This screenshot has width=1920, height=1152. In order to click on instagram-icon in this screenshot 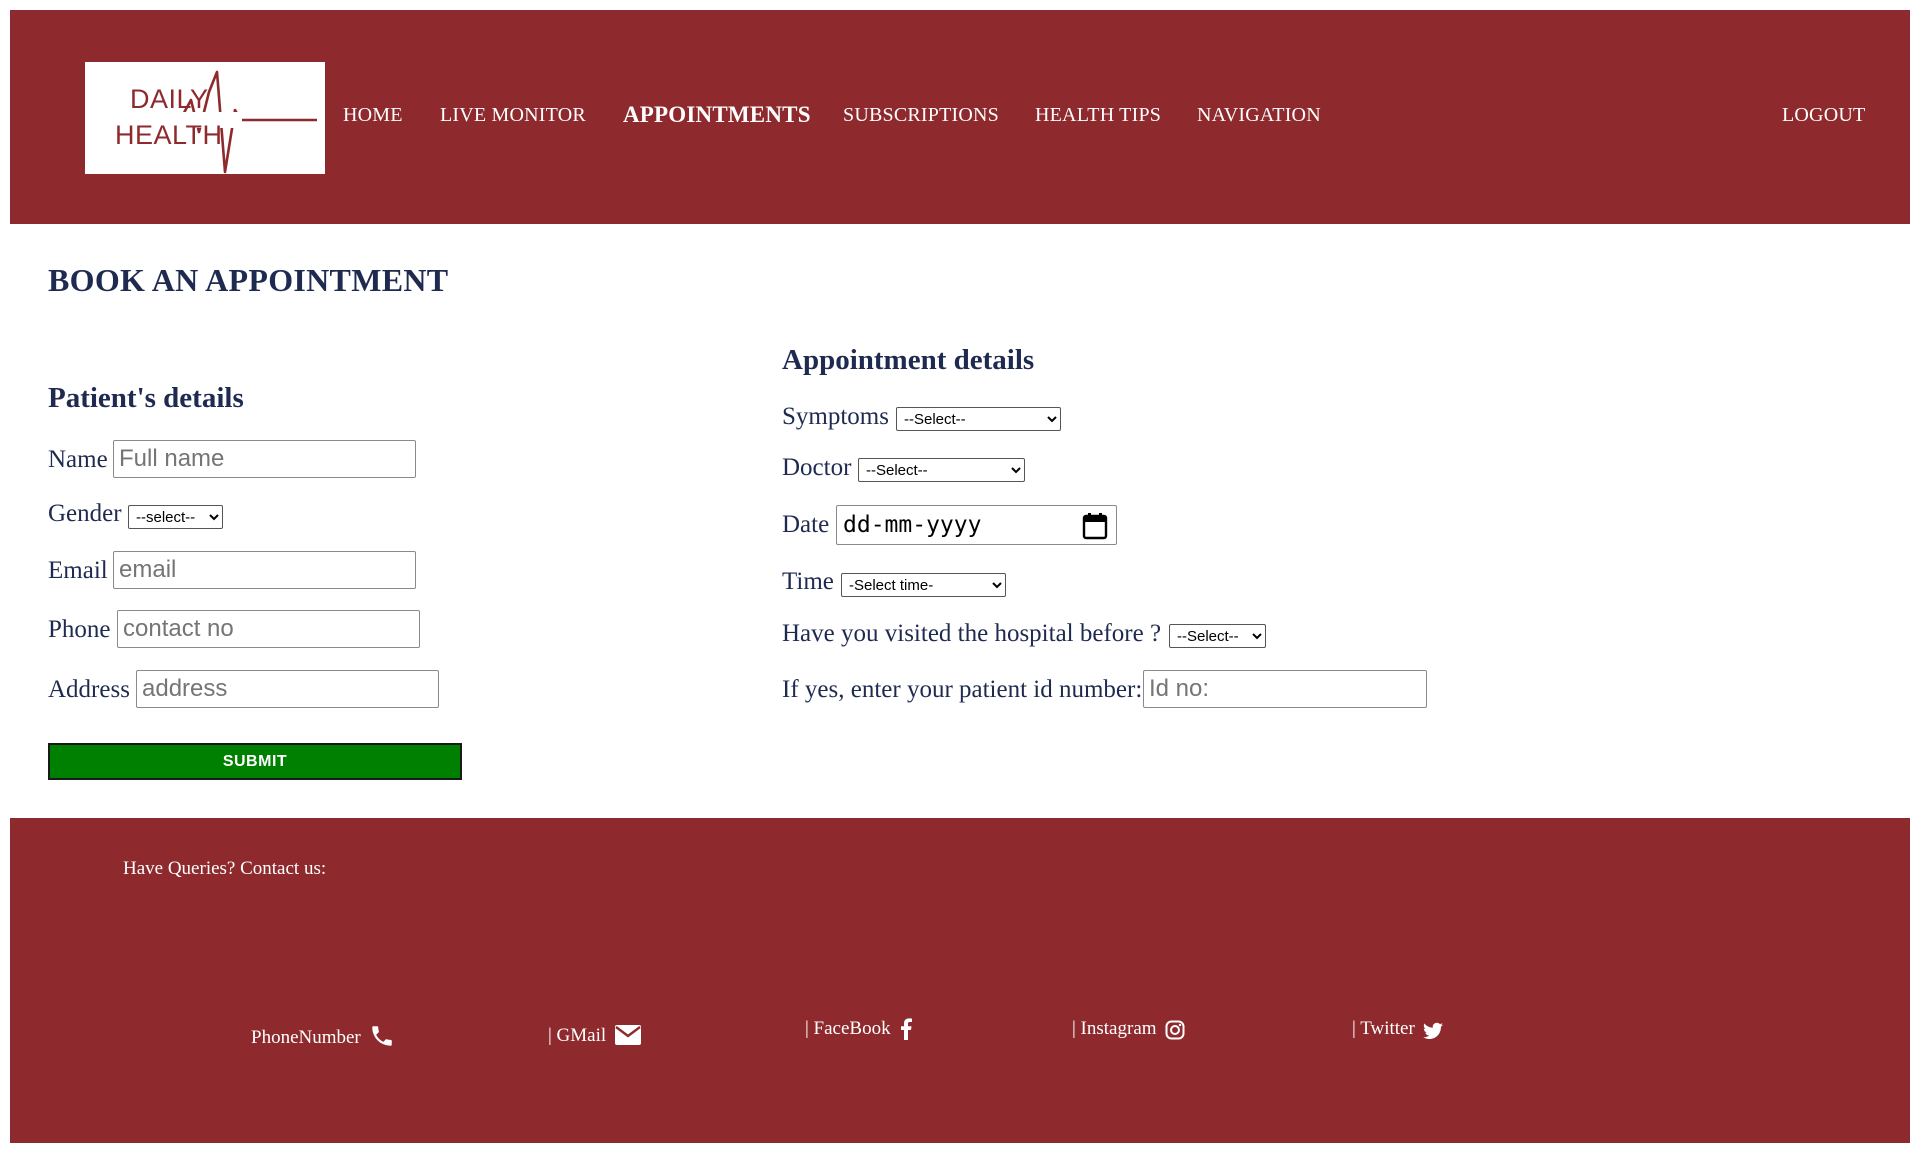, I will do `click(1175, 1030)`.